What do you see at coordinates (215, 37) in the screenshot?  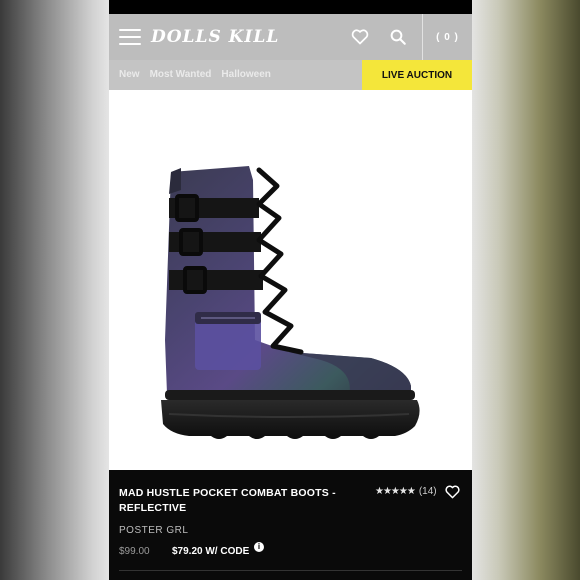 I see `logo: DOLLS KILL` at bounding box center [215, 37].